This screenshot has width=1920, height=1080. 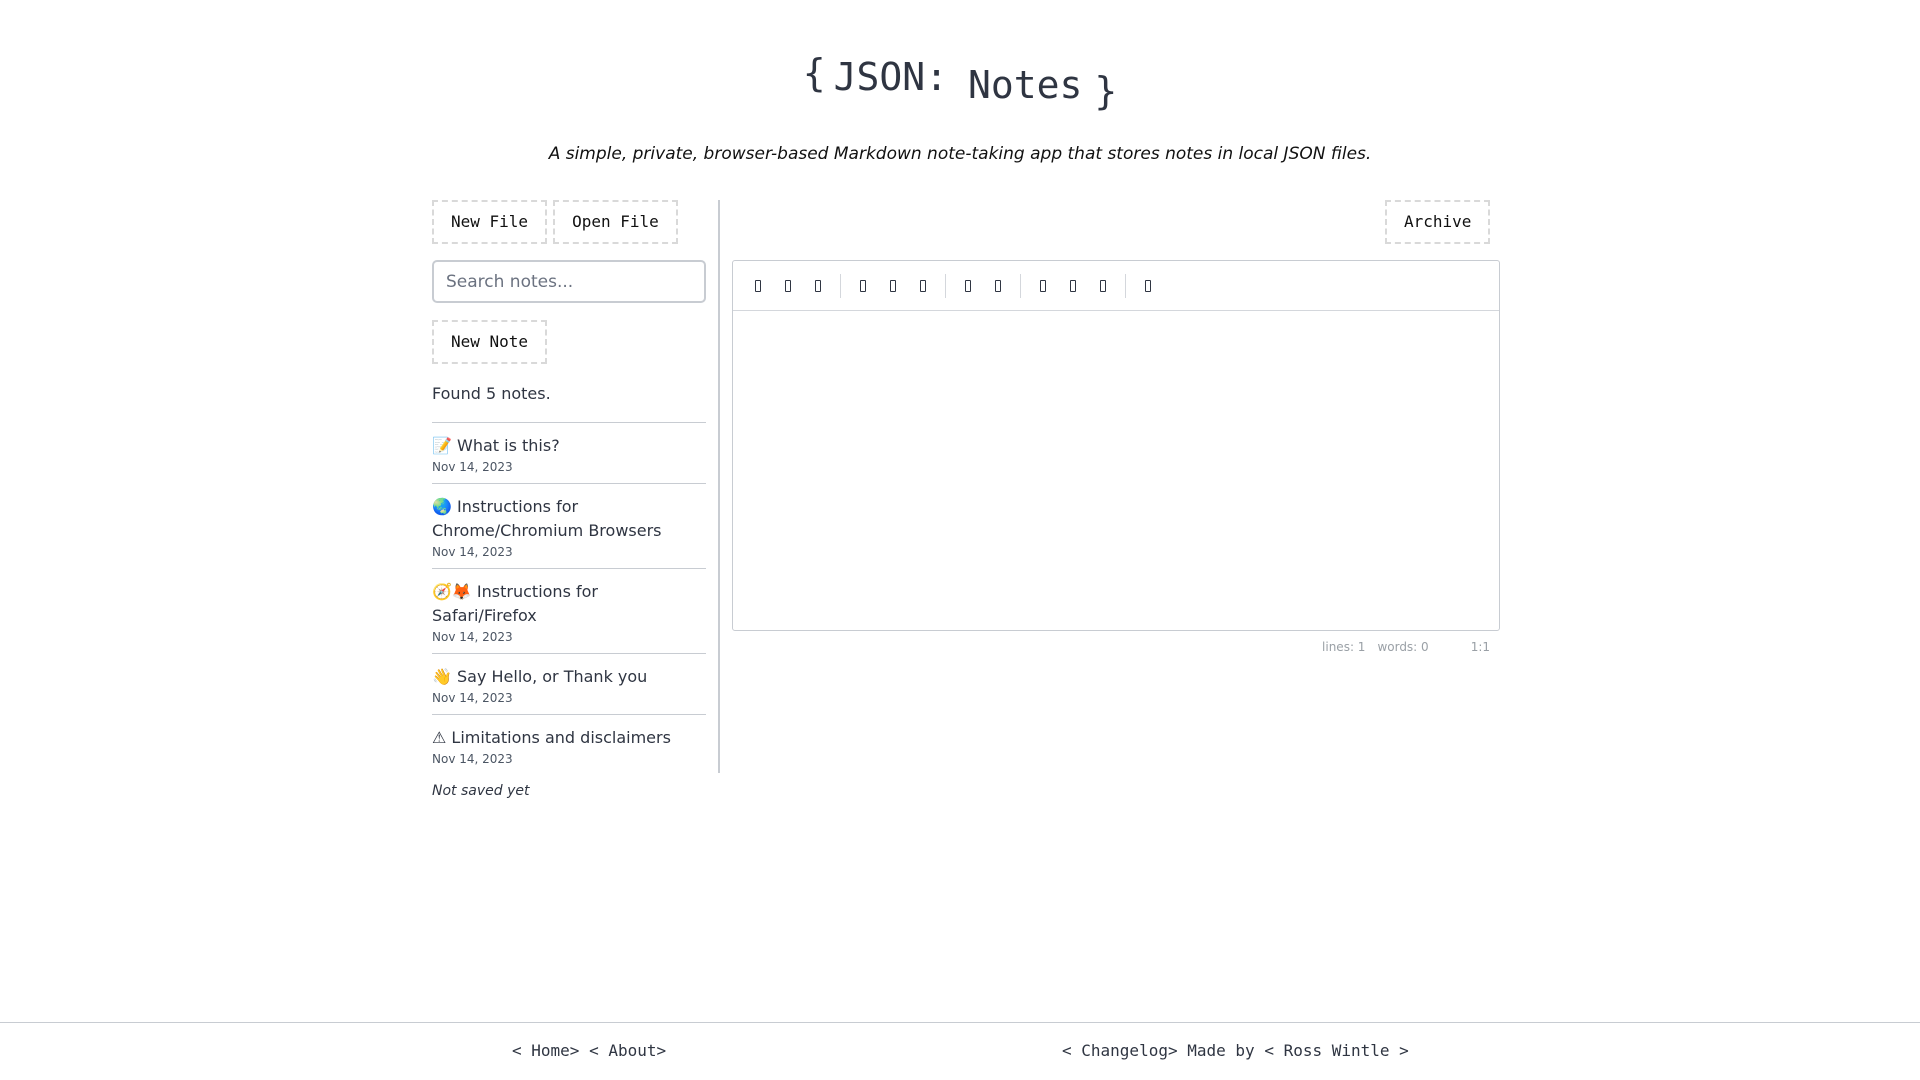 I want to click on italic-icon, so click(x=788, y=286).